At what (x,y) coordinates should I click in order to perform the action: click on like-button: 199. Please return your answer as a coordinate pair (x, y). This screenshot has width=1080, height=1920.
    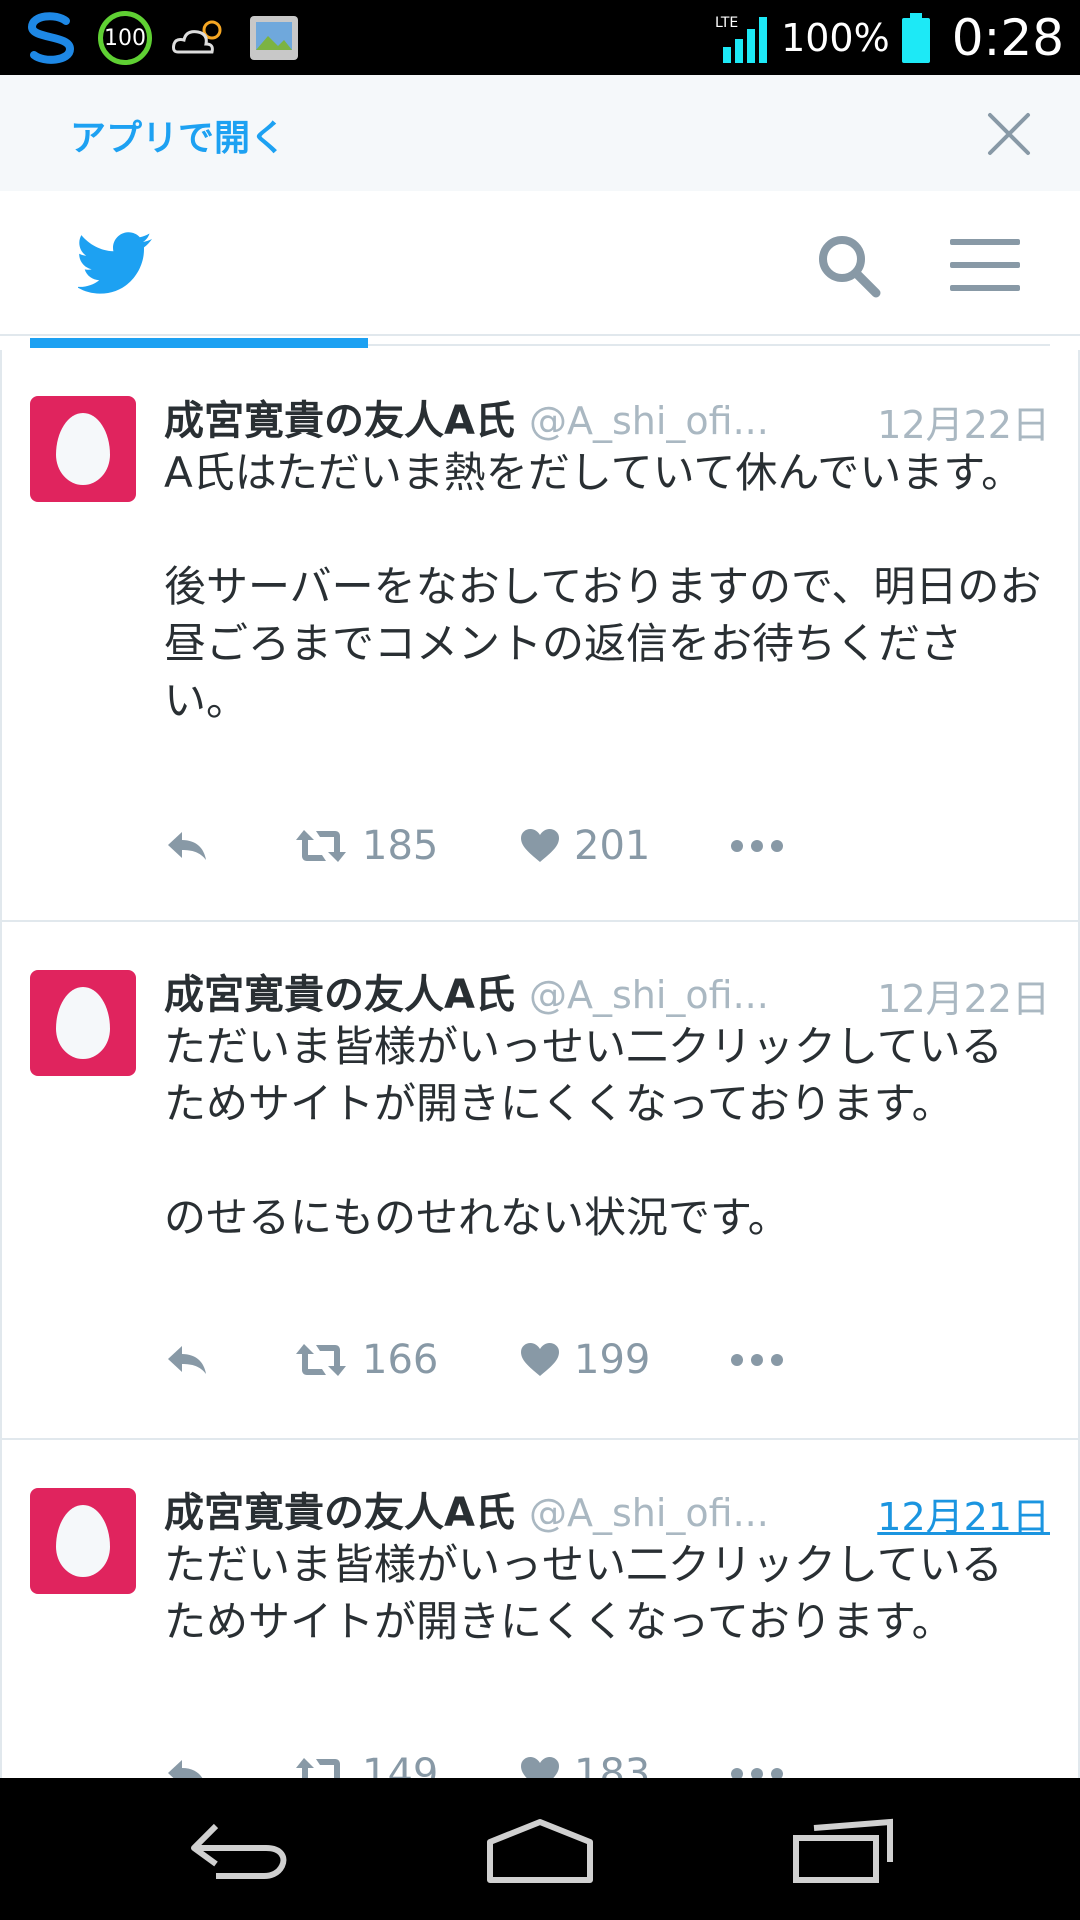
    Looking at the image, I should click on (585, 1360).